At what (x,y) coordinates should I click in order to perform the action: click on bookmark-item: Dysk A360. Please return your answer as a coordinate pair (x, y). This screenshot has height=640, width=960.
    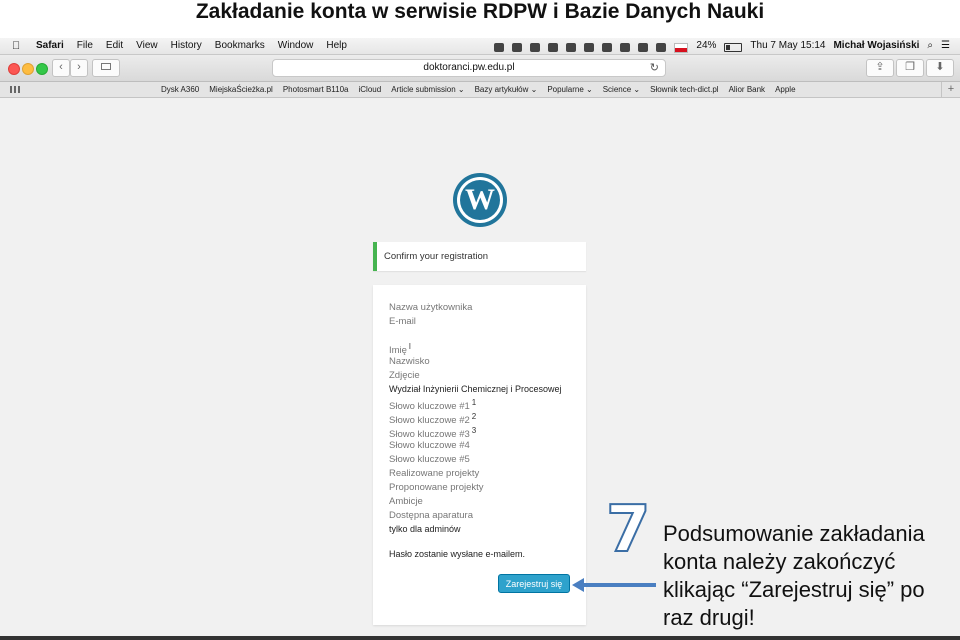
    Looking at the image, I should click on (180, 89).